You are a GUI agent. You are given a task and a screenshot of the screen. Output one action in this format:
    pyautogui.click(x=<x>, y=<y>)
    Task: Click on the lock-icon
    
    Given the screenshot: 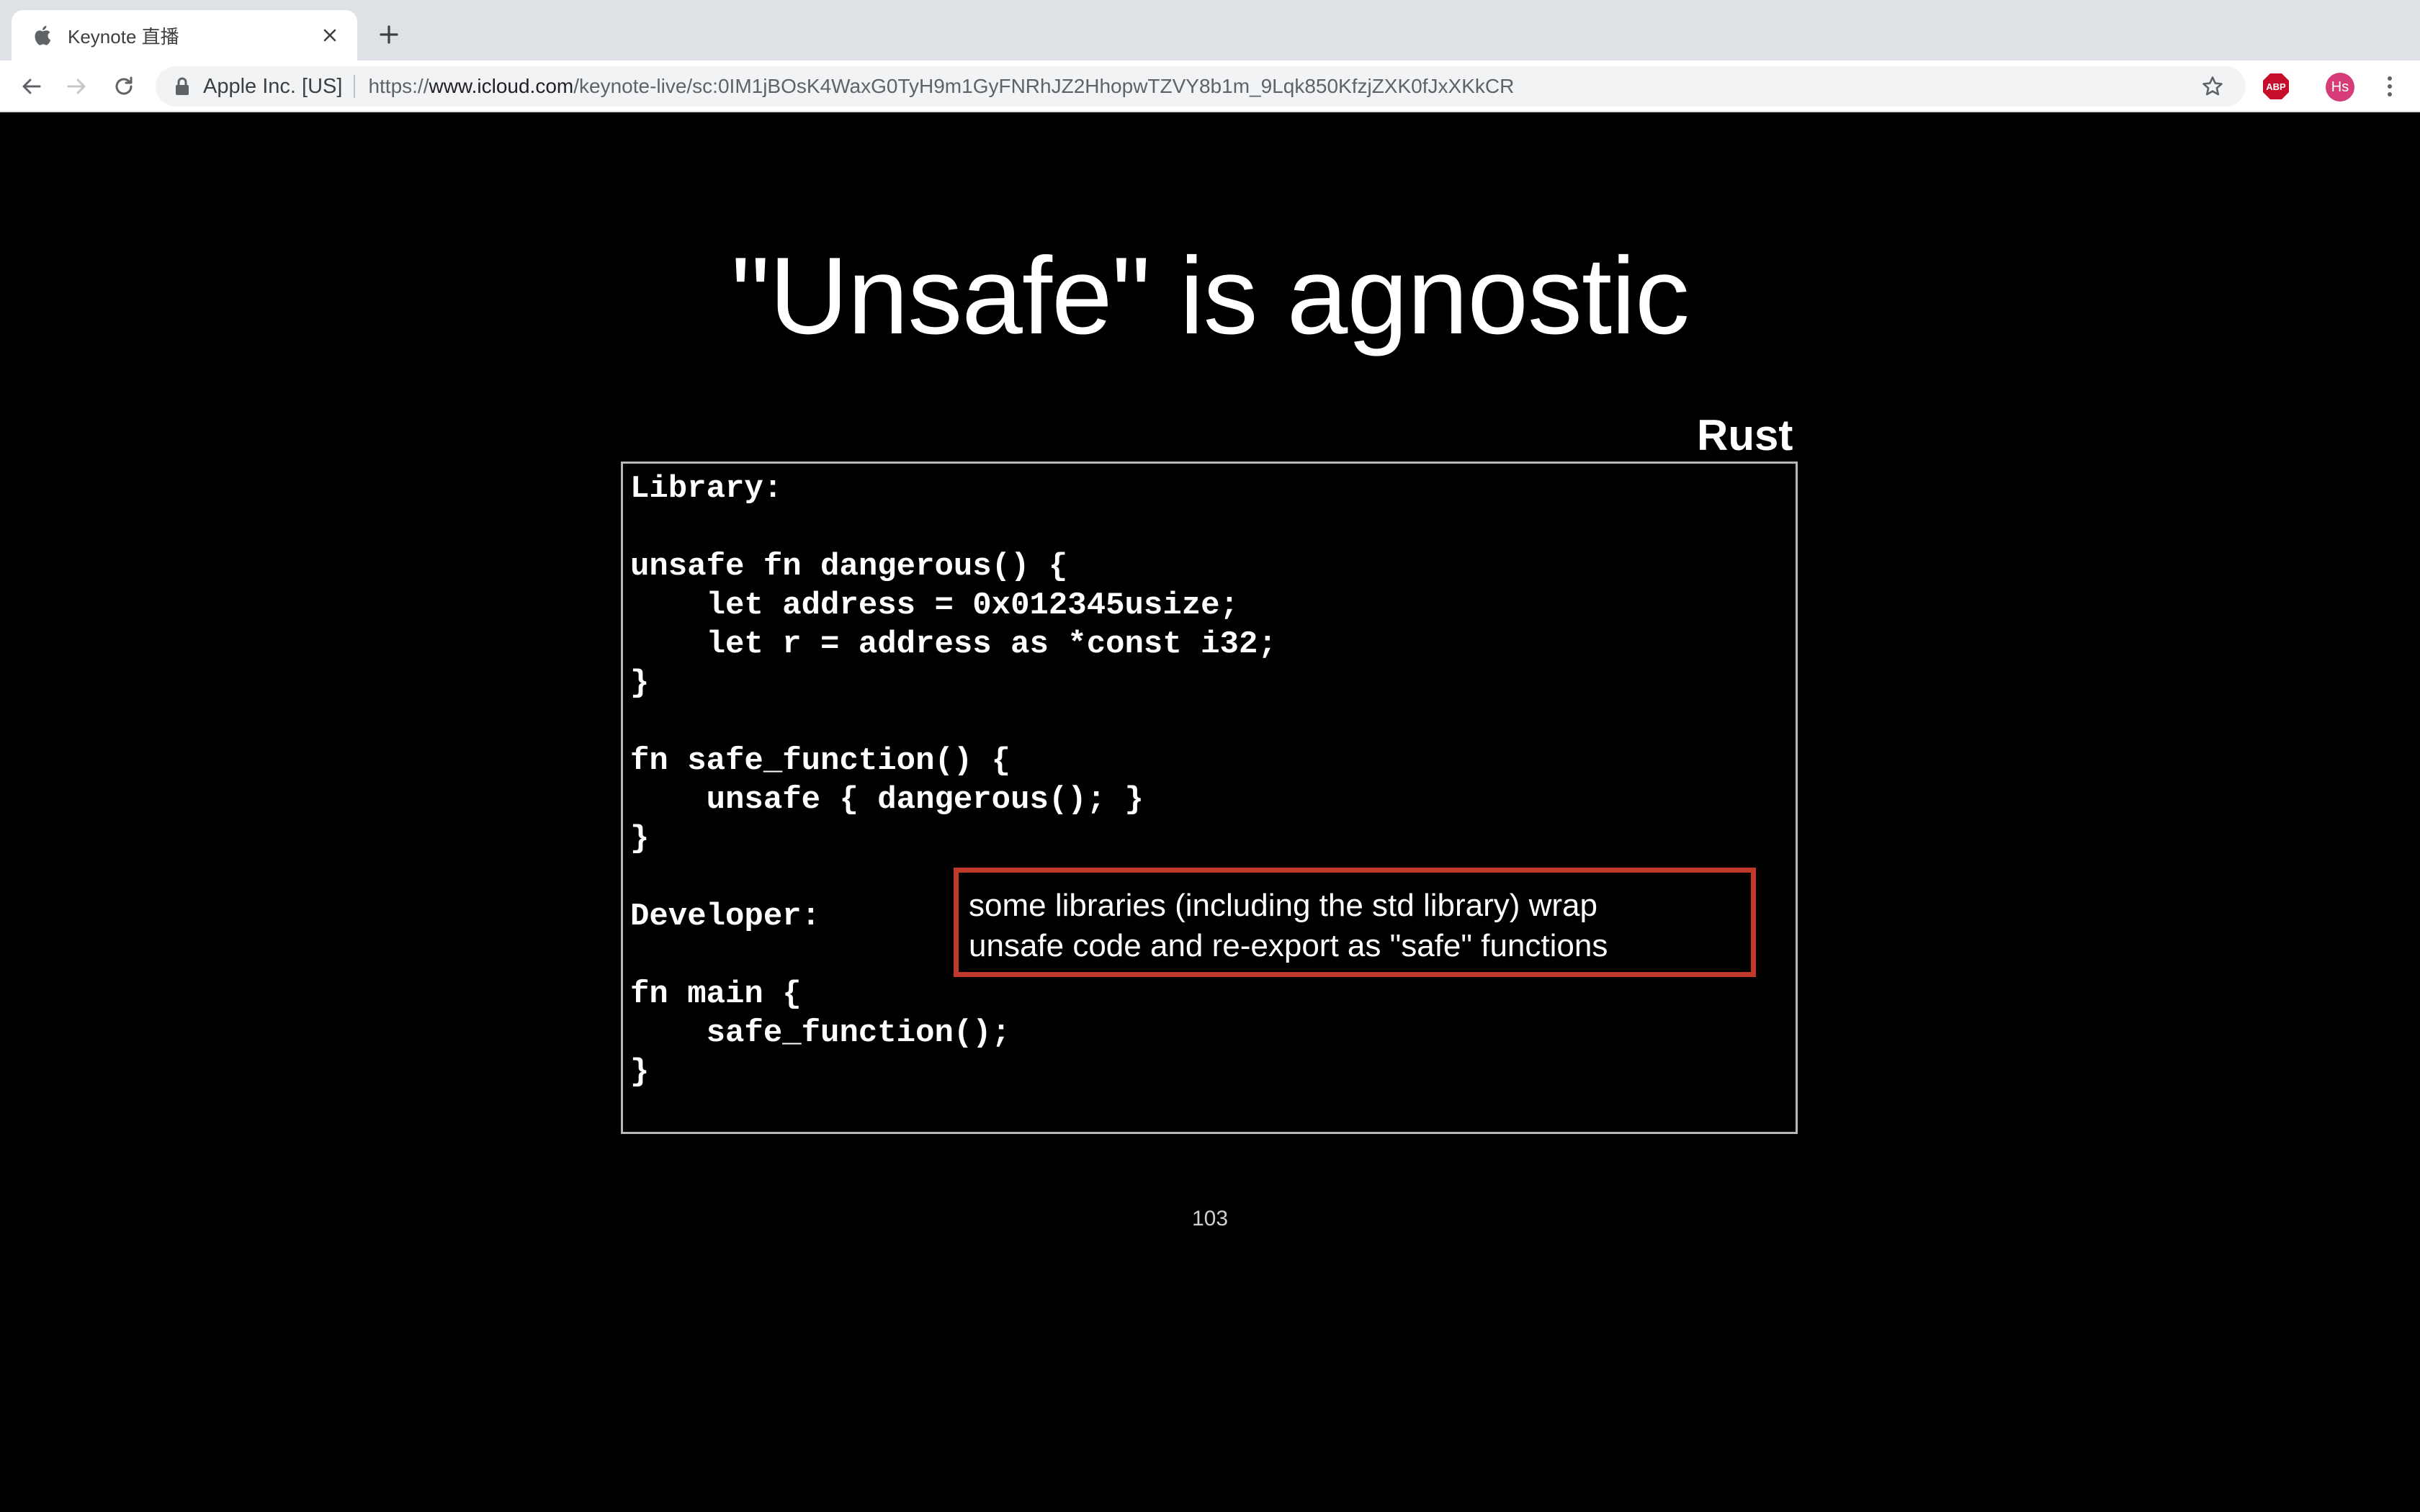 What is the action you would take?
    pyautogui.click(x=182, y=86)
    